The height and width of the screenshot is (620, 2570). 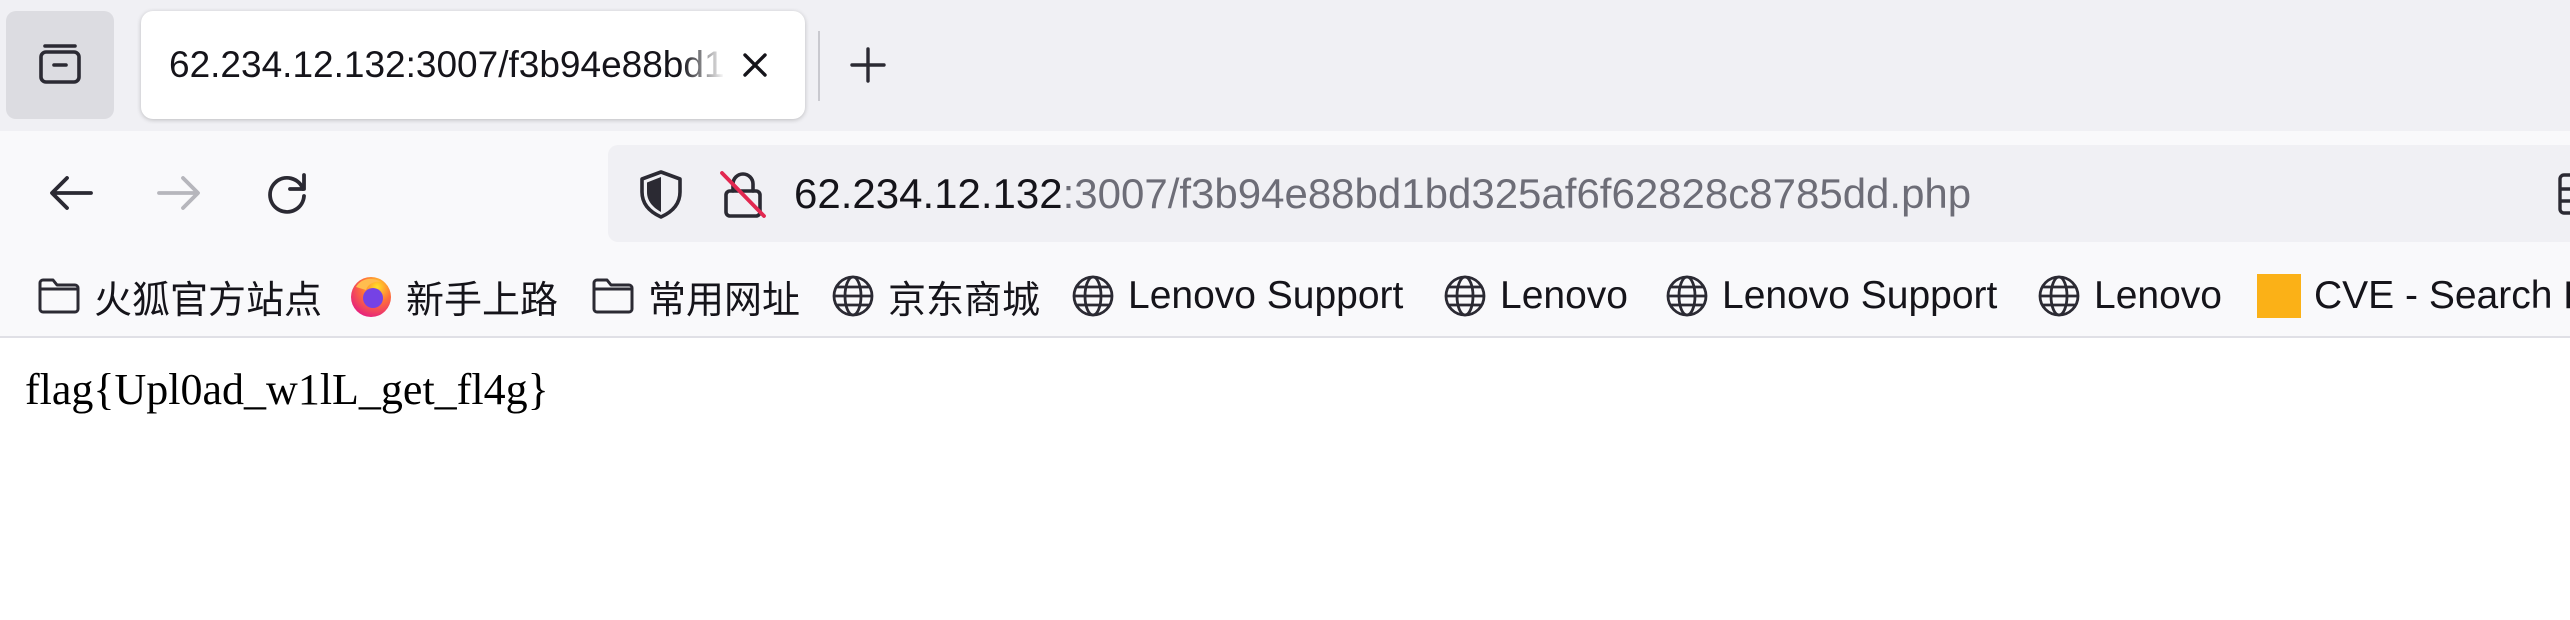 I want to click on bookmark-item: 京东商城, so click(x=935, y=296).